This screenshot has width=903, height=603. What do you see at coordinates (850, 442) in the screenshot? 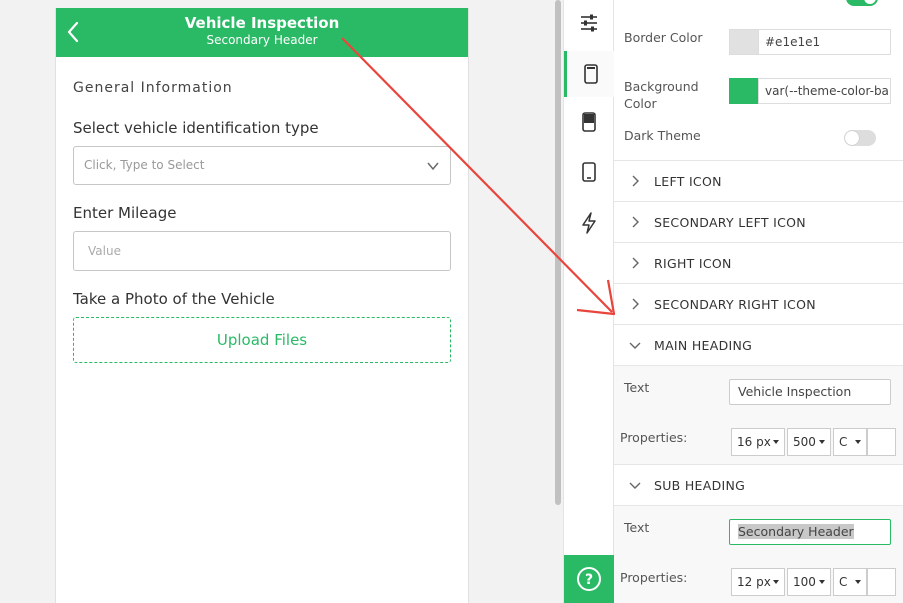
I see `main-heading-align-select: C` at bounding box center [850, 442].